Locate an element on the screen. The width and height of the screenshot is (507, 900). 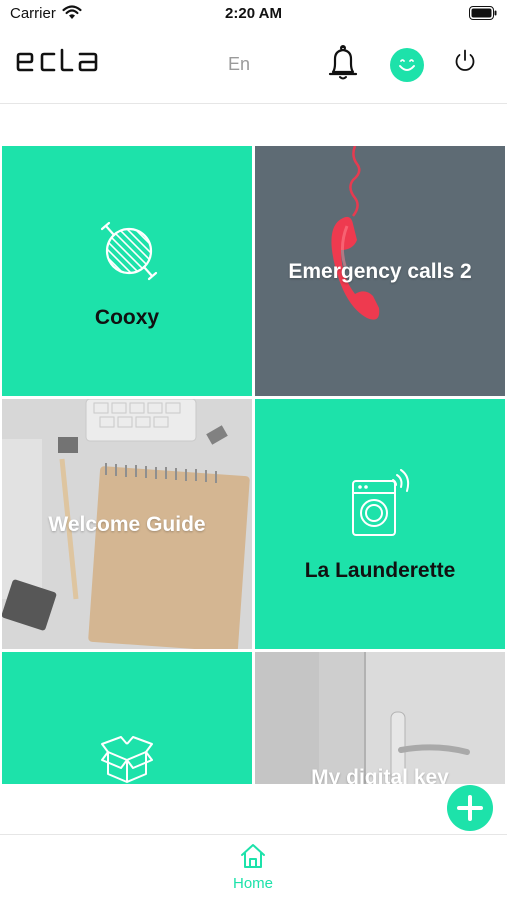
add-button is located at coordinates (470, 808).